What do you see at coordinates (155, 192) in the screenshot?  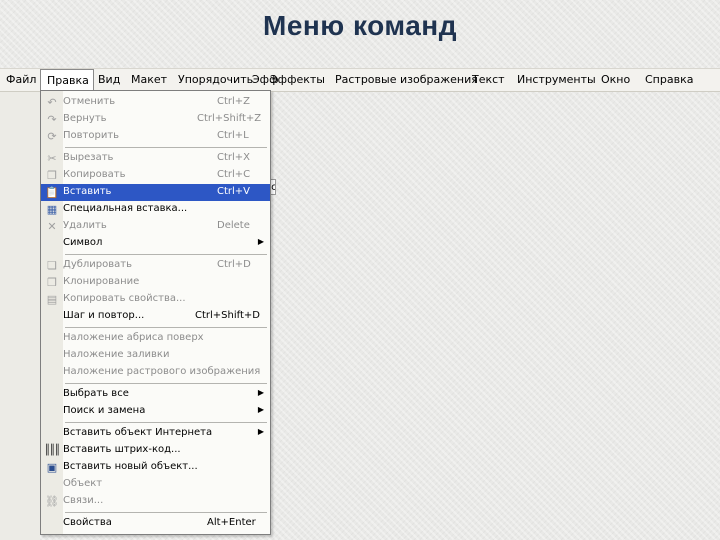 I see `menu-item-paste: 📋 Вставить Ctrl+V` at bounding box center [155, 192].